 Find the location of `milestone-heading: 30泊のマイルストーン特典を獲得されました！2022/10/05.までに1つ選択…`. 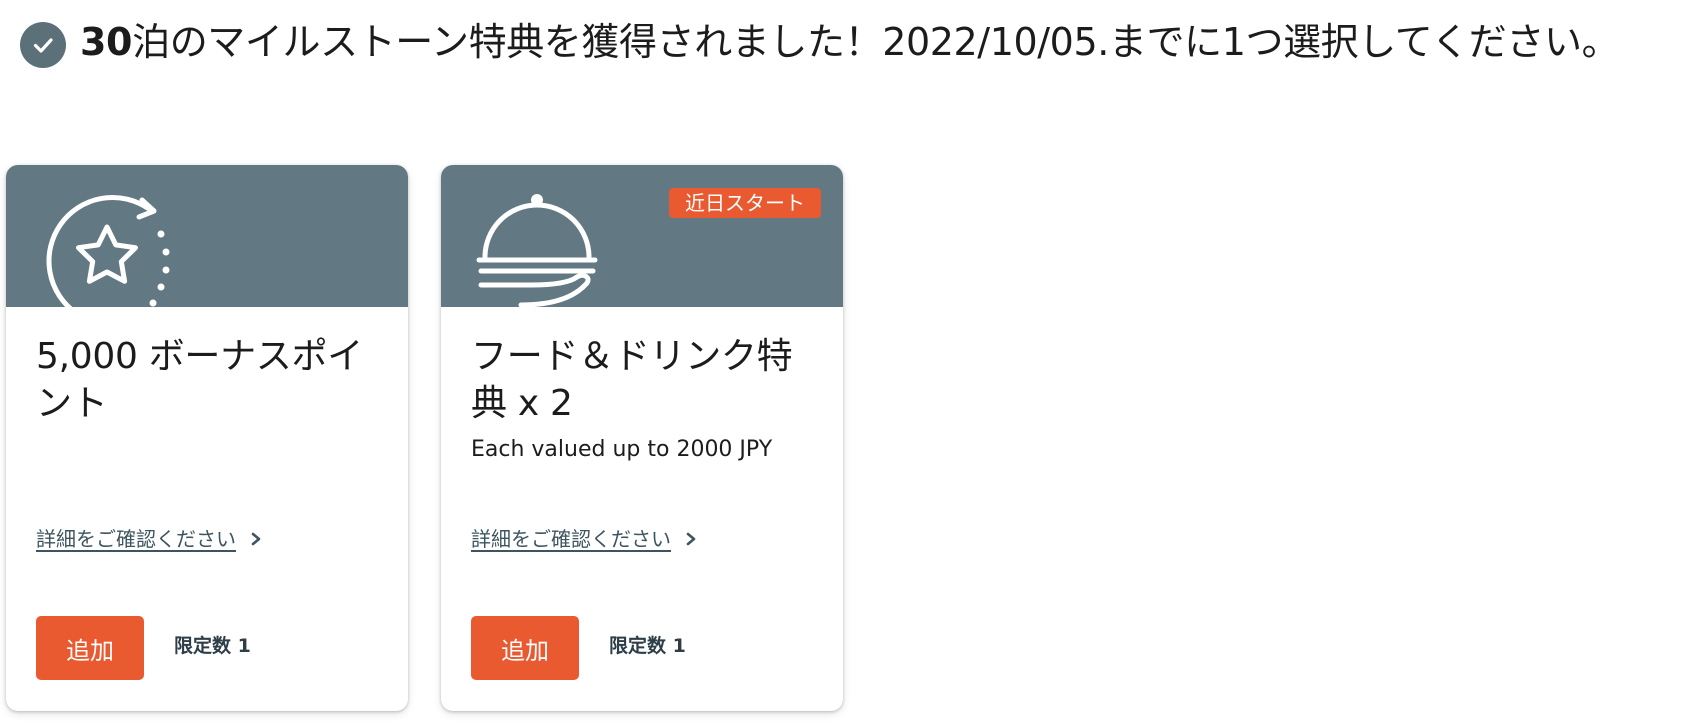

milestone-heading: 30泊のマイルストーン特典を獲得されました！2022/10/05.までに1つ選択… is located at coordinates (855, 42).